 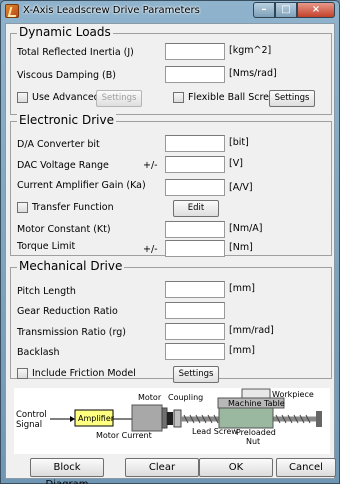 What do you see at coordinates (241, 187) in the screenshot?
I see `amp-gain-unit: [A/V]` at bounding box center [241, 187].